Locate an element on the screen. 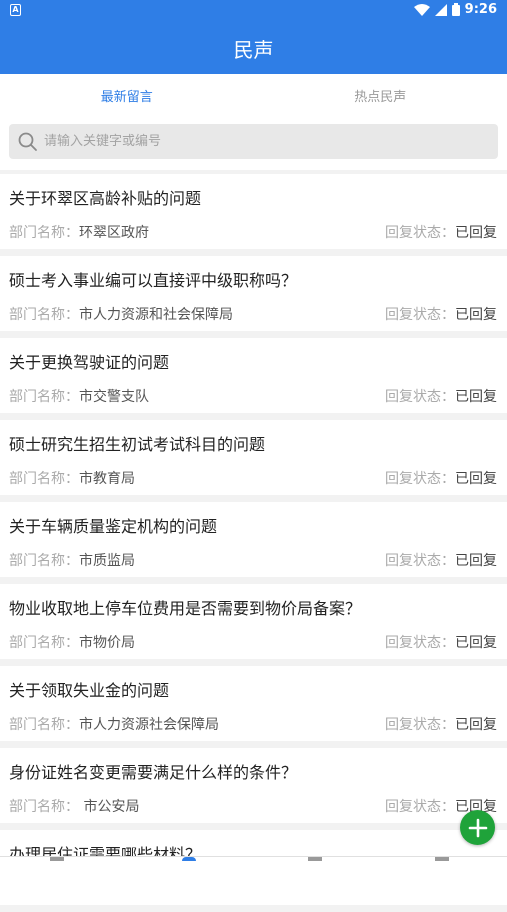 The image size is (507, 912). app-bar: 民声 is located at coordinates (253, 48).